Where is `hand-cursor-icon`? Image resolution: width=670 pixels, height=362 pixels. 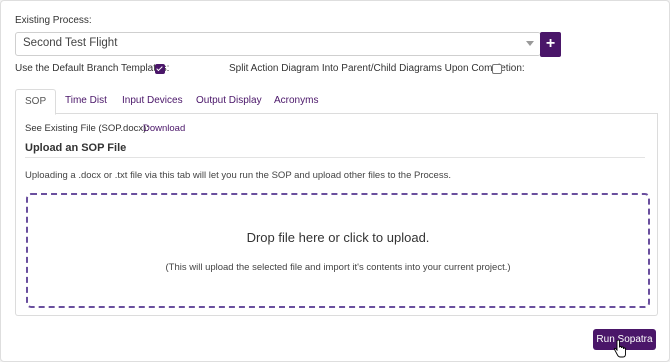
hand-cursor-icon is located at coordinates (619, 349).